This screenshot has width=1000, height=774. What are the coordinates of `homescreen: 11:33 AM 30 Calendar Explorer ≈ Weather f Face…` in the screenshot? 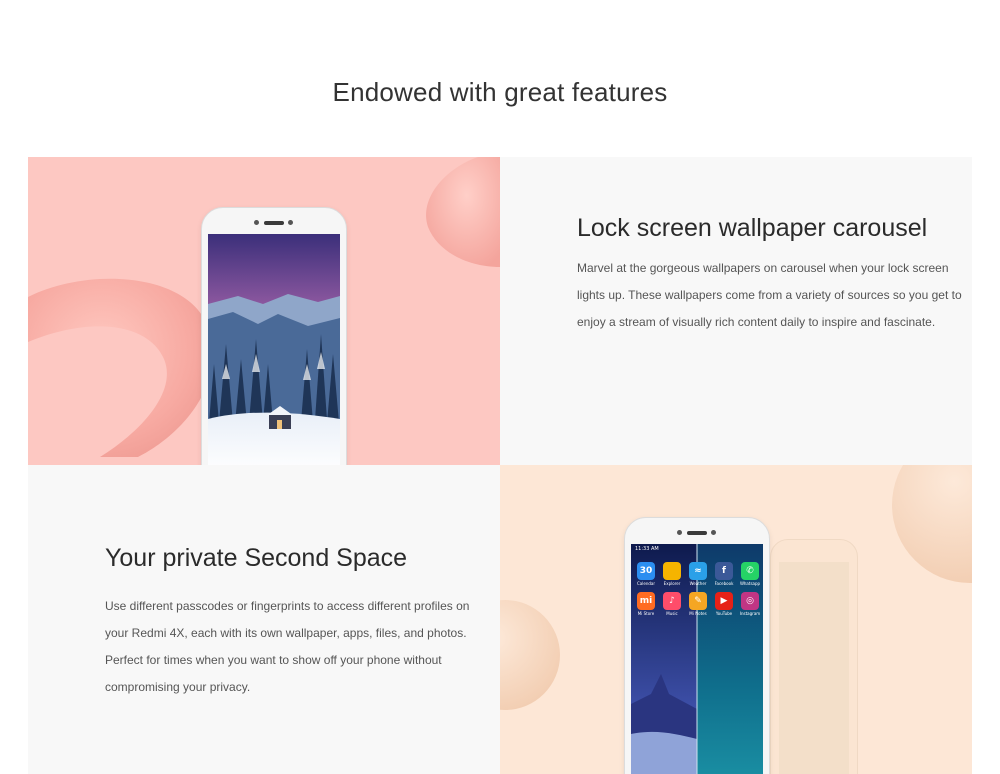 It's located at (697, 659).